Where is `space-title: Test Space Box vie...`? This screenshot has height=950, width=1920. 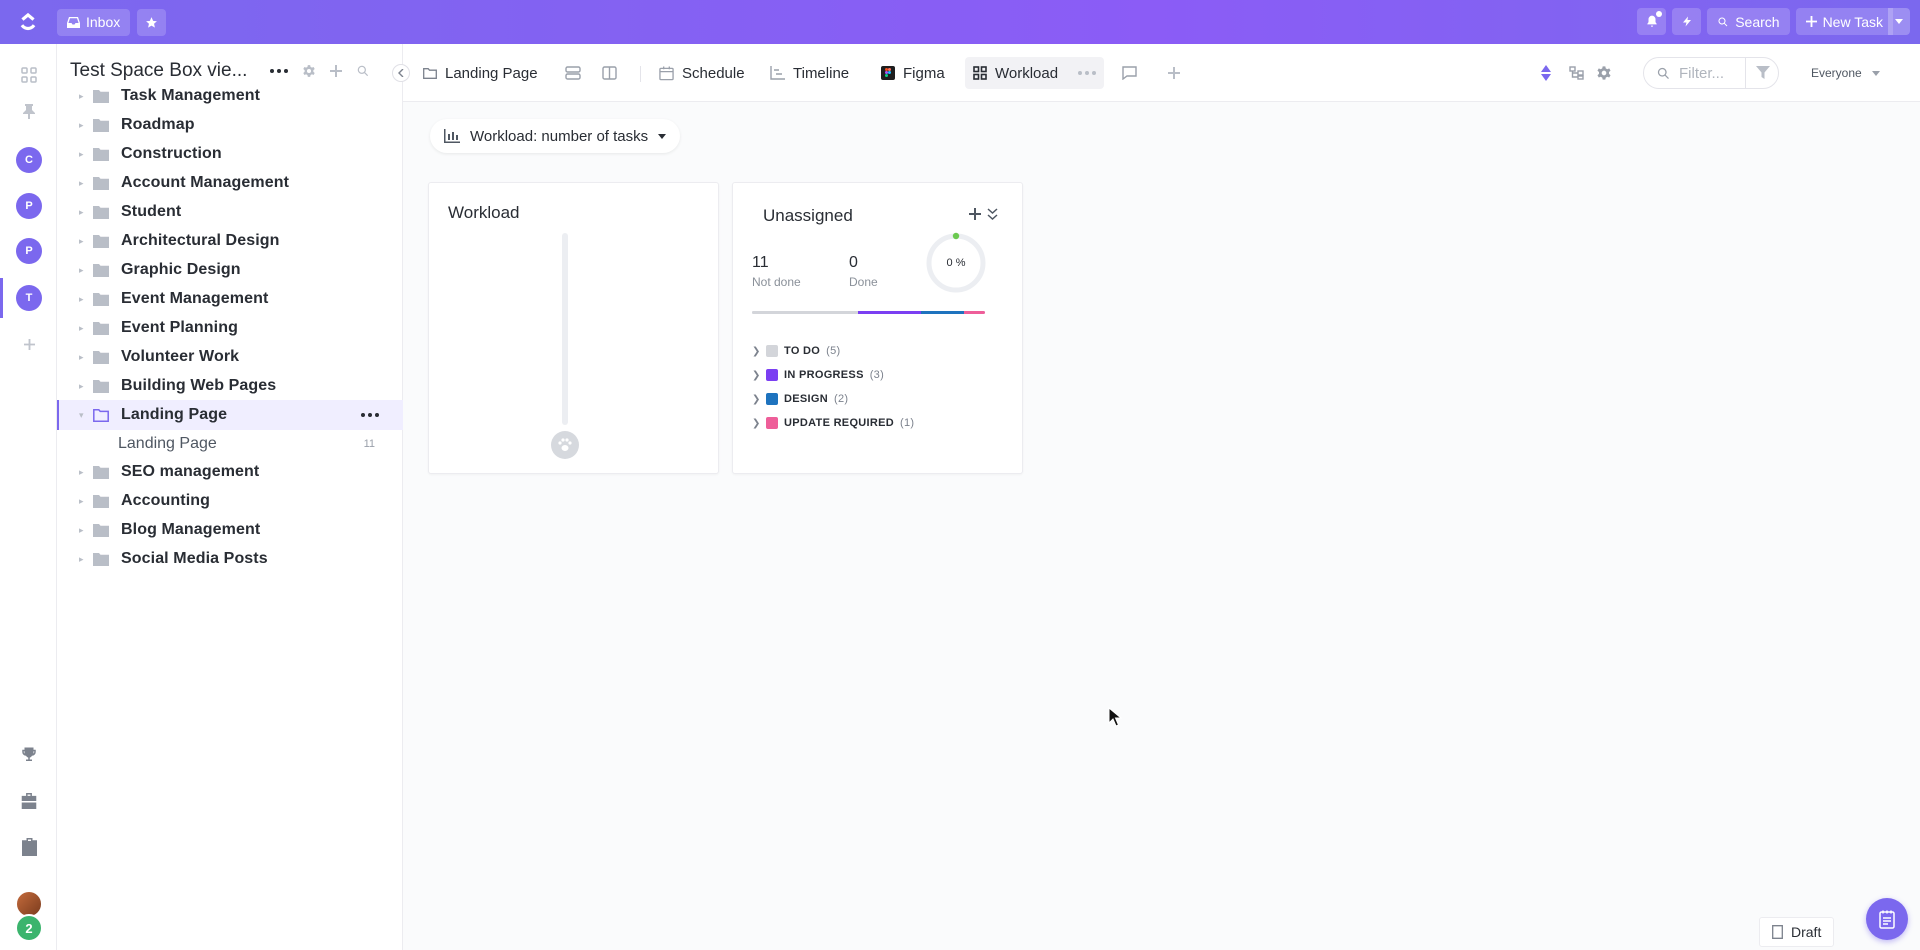
space-title: Test Space Box vie... is located at coordinates (158, 71).